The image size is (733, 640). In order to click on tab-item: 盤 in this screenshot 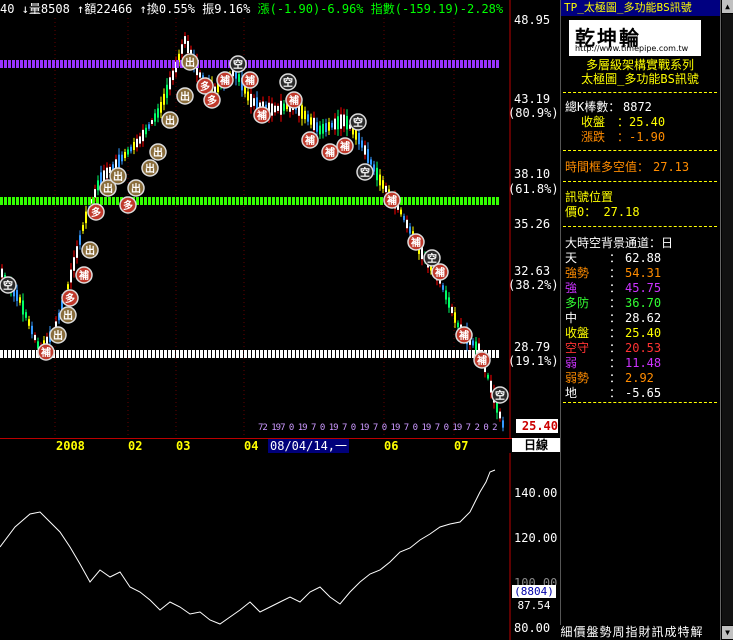, I will do `click(592, 632)`.